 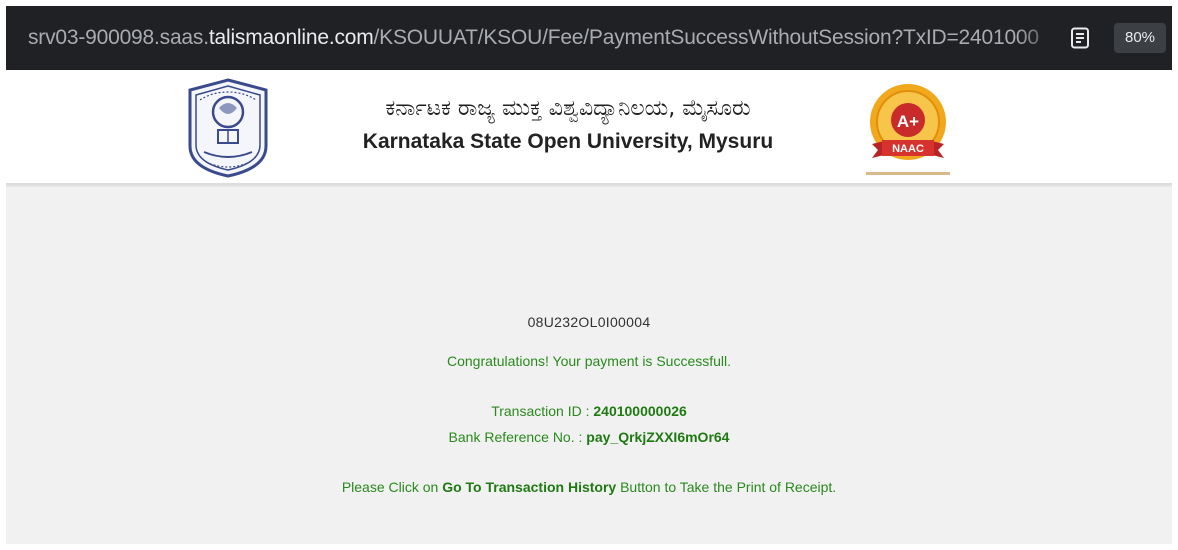 I want to click on application-reference-code: 08U232OL0I00004, so click(x=589, y=322).